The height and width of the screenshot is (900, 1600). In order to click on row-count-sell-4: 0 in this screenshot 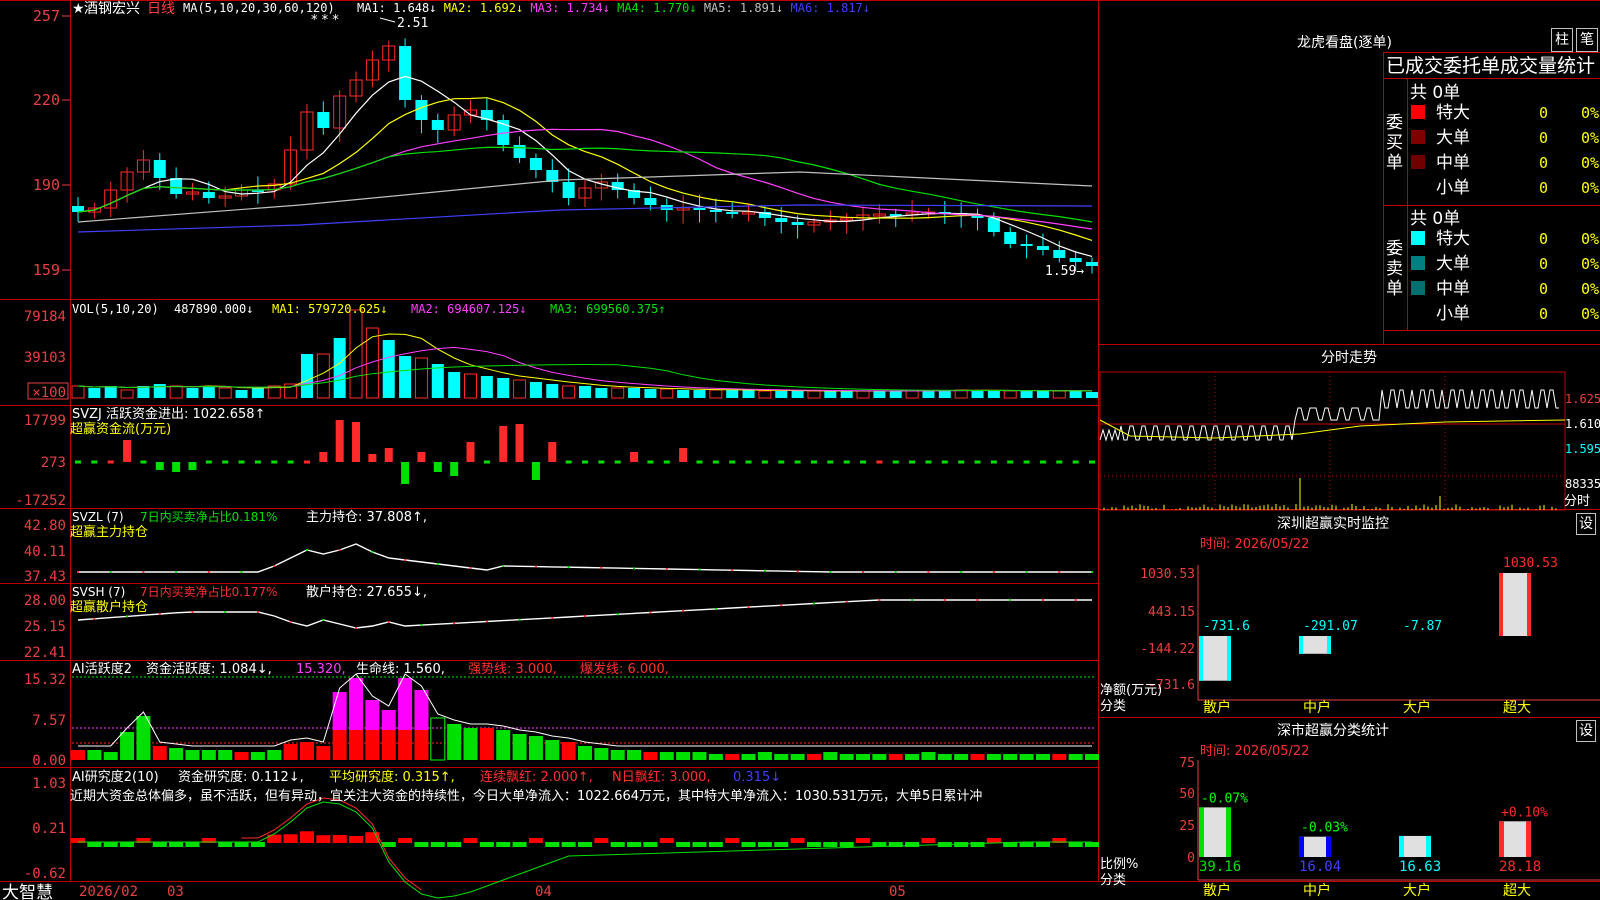, I will do `click(1543, 314)`.